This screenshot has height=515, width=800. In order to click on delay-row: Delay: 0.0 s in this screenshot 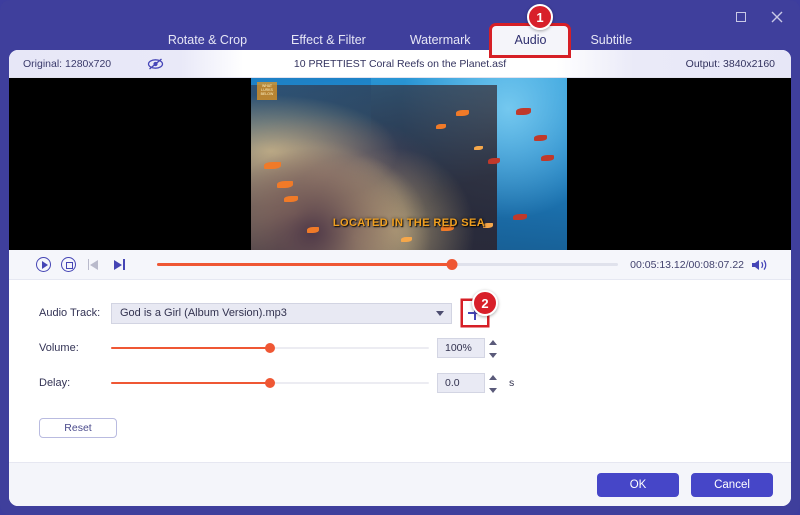, I will do `click(400, 383)`.